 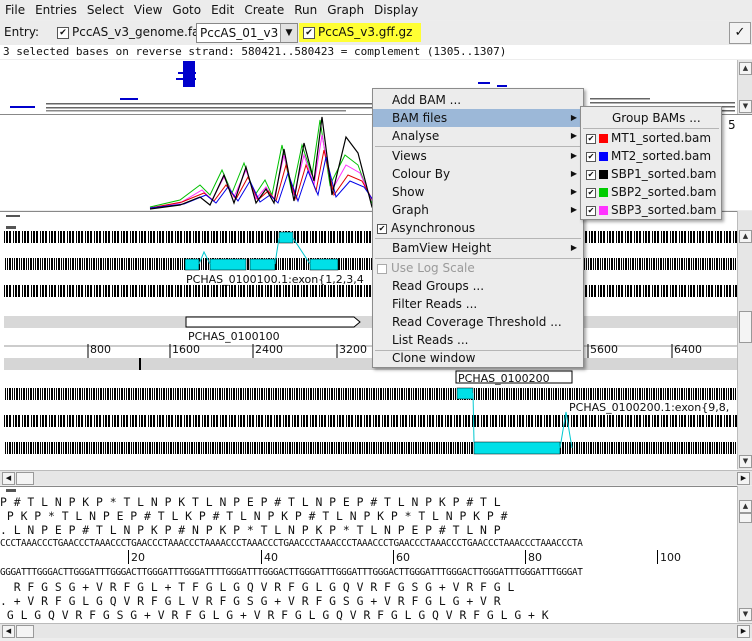 What do you see at coordinates (478, 136) in the screenshot?
I see `menu-analyse: Analyse ▶` at bounding box center [478, 136].